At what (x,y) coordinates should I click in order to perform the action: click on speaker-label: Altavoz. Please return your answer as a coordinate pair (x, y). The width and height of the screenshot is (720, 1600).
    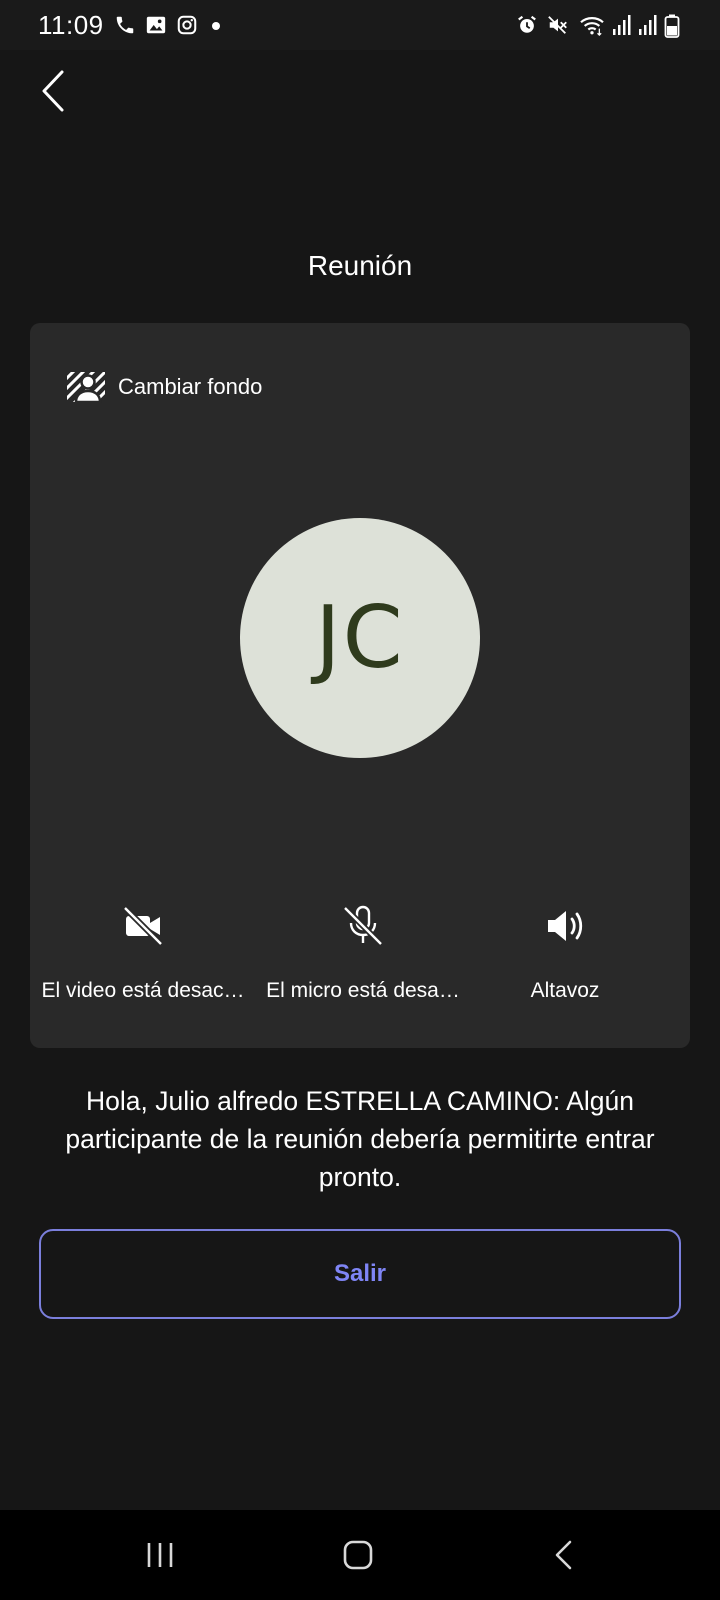
    Looking at the image, I should click on (565, 990).